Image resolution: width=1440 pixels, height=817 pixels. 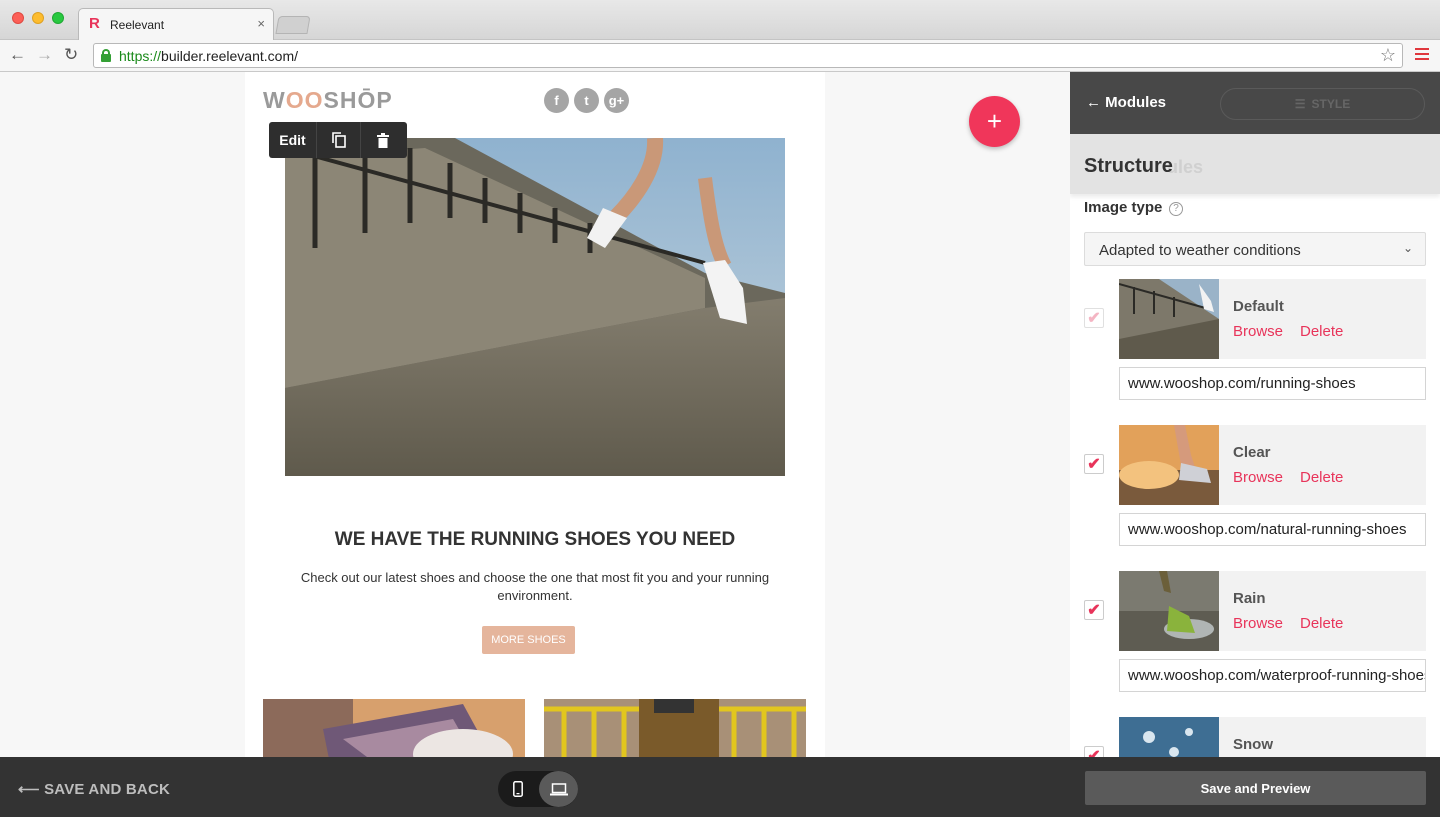 What do you see at coordinates (748, 55) in the screenshot?
I see `address-bar: https://builder.reelevant.com/ ☆` at bounding box center [748, 55].